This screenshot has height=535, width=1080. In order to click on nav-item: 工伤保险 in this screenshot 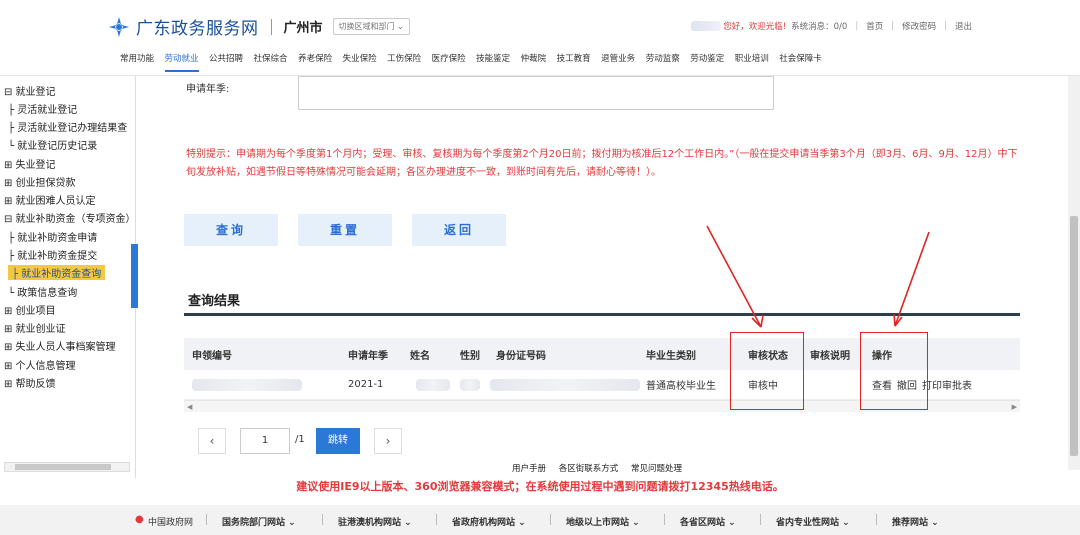, I will do `click(404, 62)`.